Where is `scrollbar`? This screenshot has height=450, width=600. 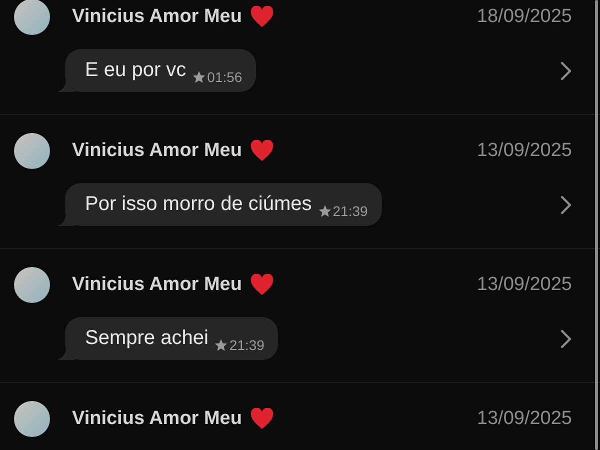
scrollbar is located at coordinates (596, 225).